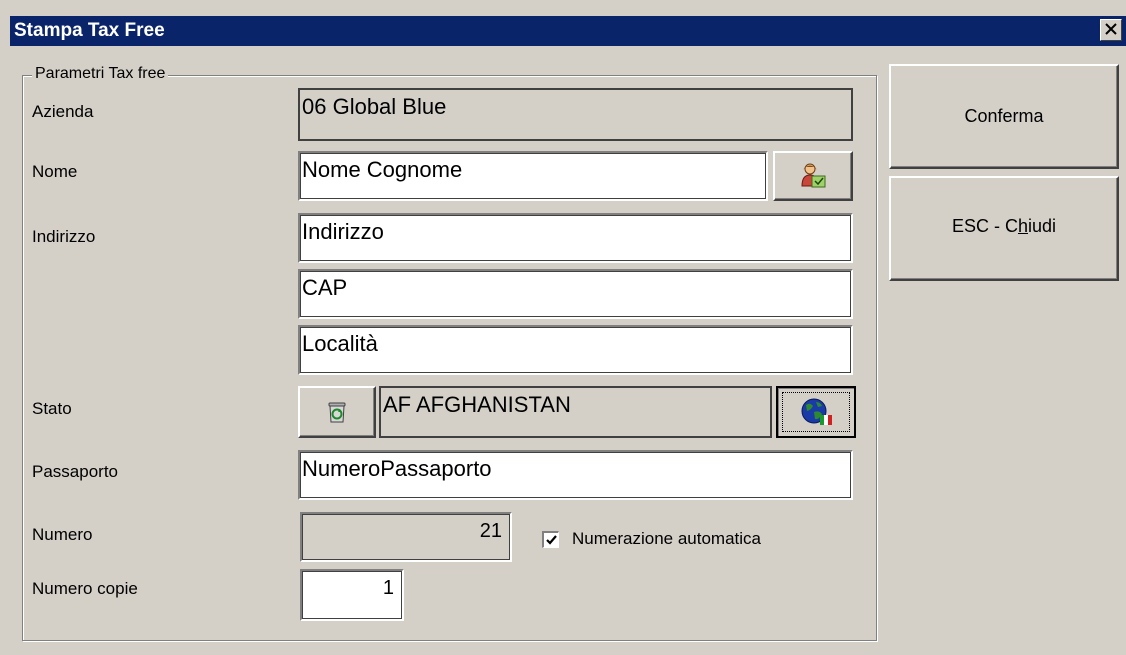 Image resolution: width=1126 pixels, height=655 pixels. Describe the element at coordinates (575, 475) in the screenshot. I see `passaporto-input: NumeroPassaporto` at that location.